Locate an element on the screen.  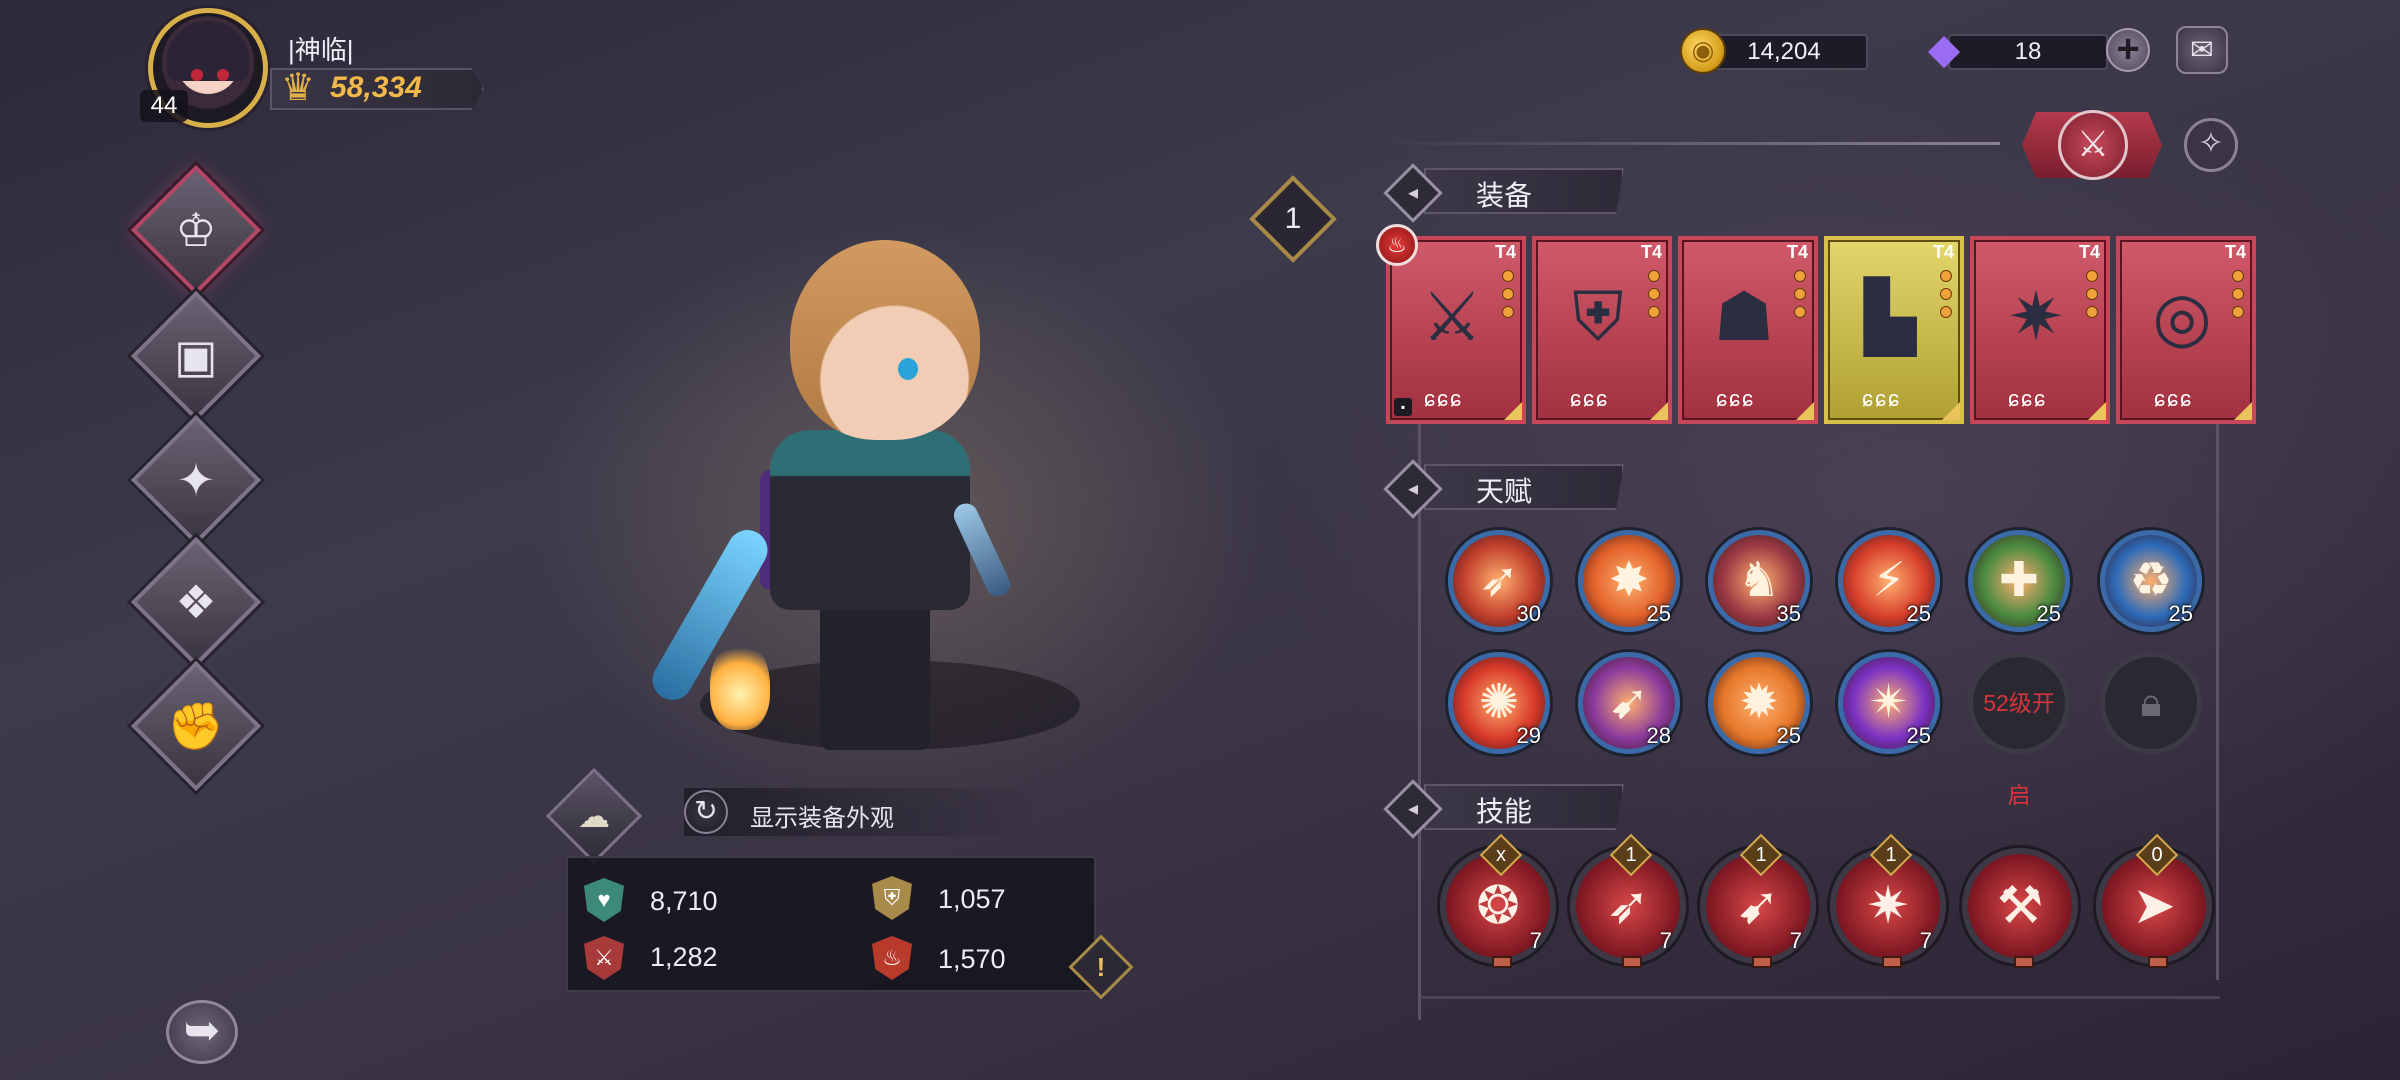
talent-explosion: ✹ 25 is located at coordinates (1759, 703).